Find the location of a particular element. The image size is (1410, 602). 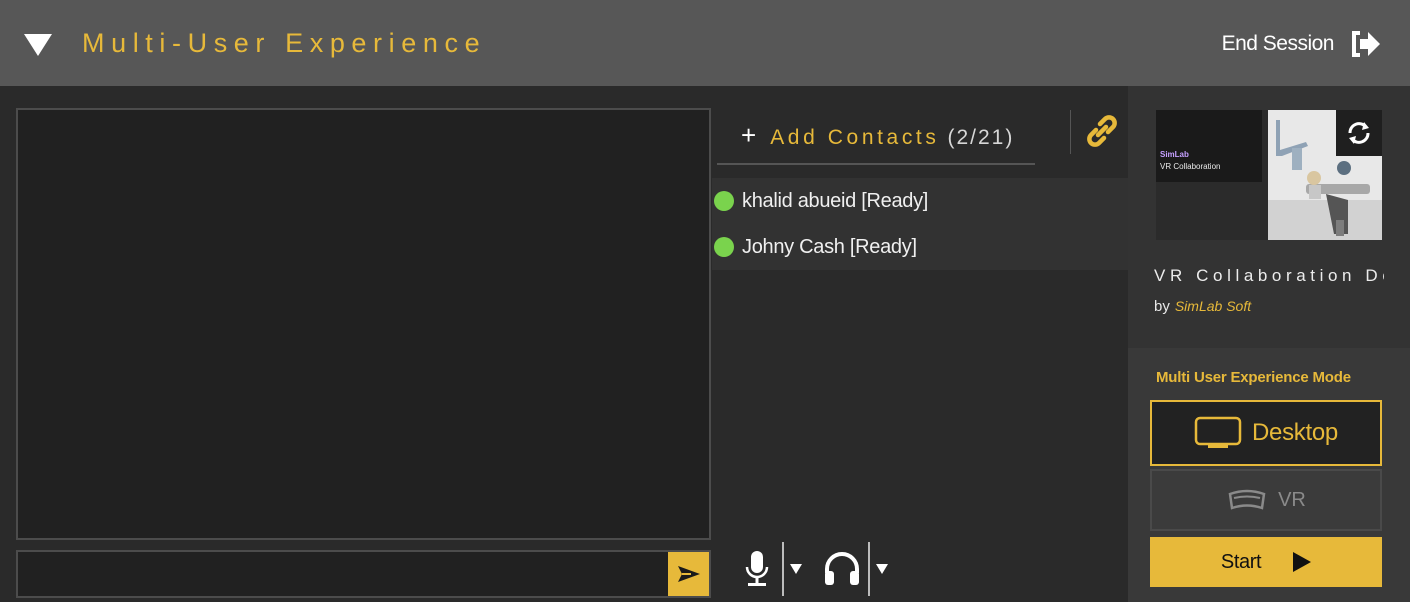

end-session-label: End Session is located at coordinates (1278, 43).